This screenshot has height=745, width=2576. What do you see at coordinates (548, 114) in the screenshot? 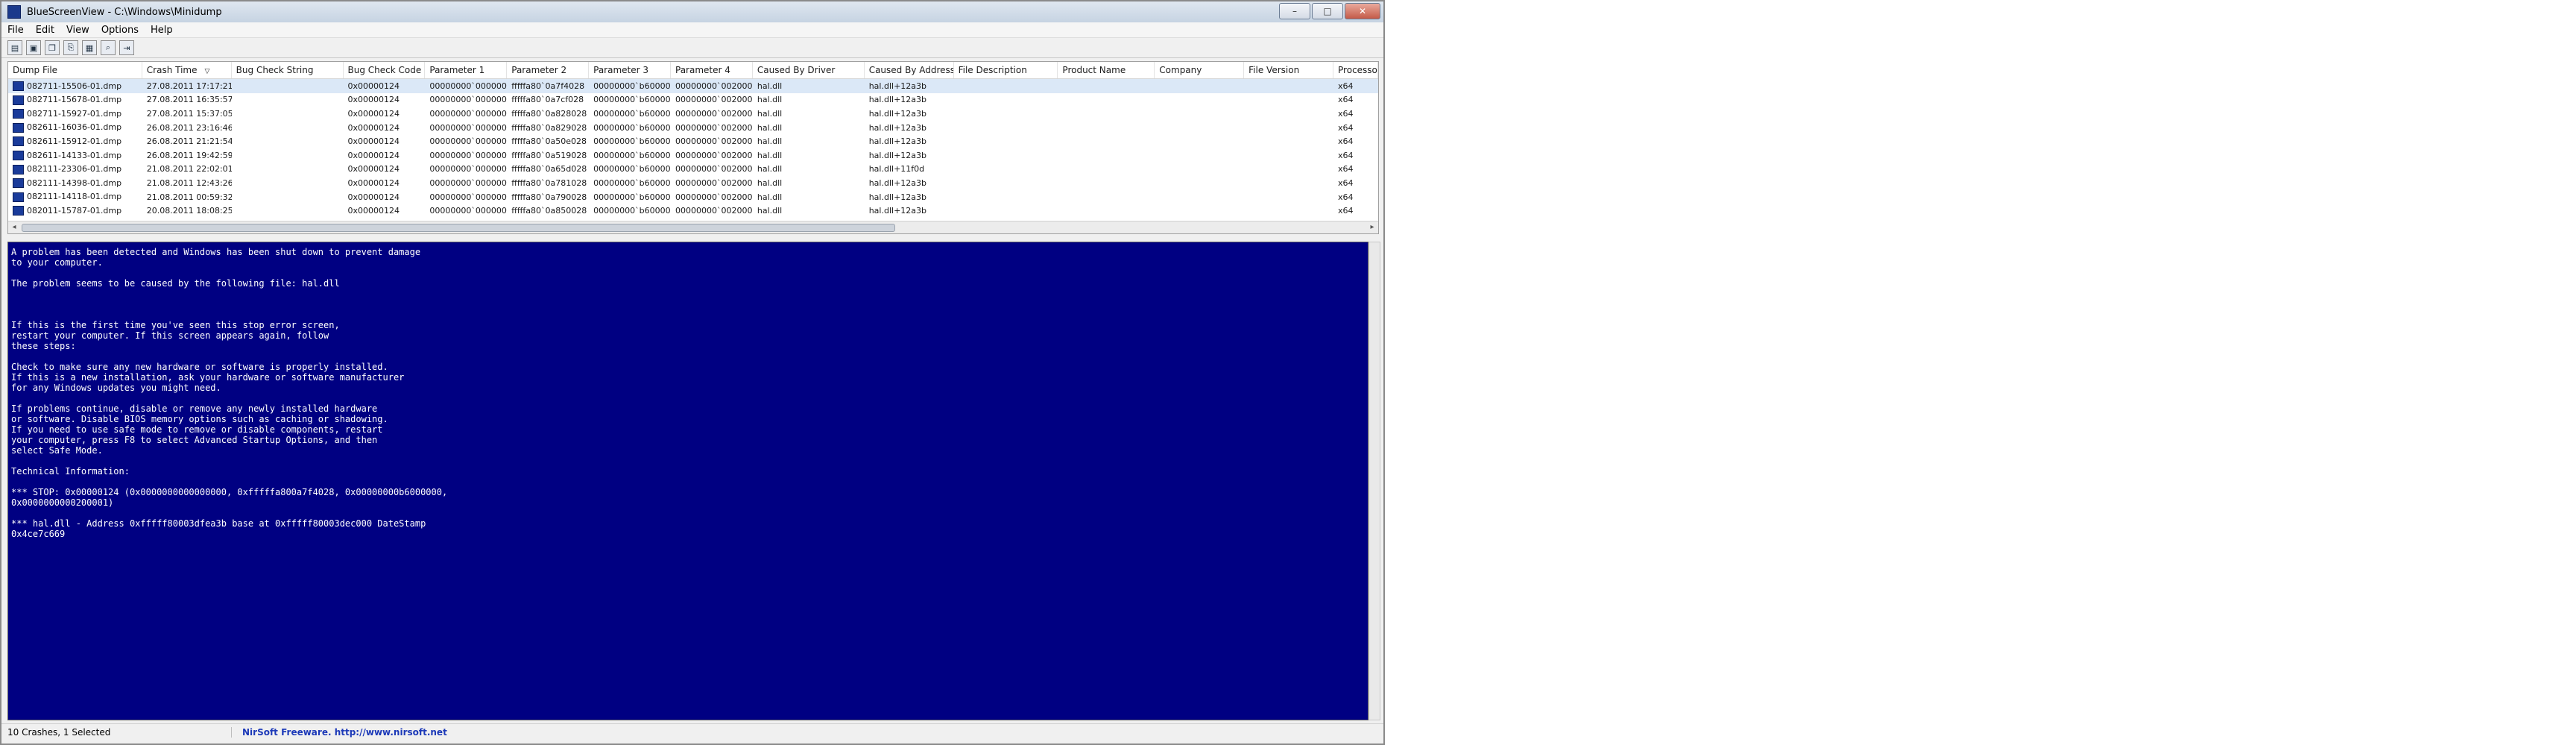
I see `cell-parameter-2: fffffa80`0a828028` at bounding box center [548, 114].